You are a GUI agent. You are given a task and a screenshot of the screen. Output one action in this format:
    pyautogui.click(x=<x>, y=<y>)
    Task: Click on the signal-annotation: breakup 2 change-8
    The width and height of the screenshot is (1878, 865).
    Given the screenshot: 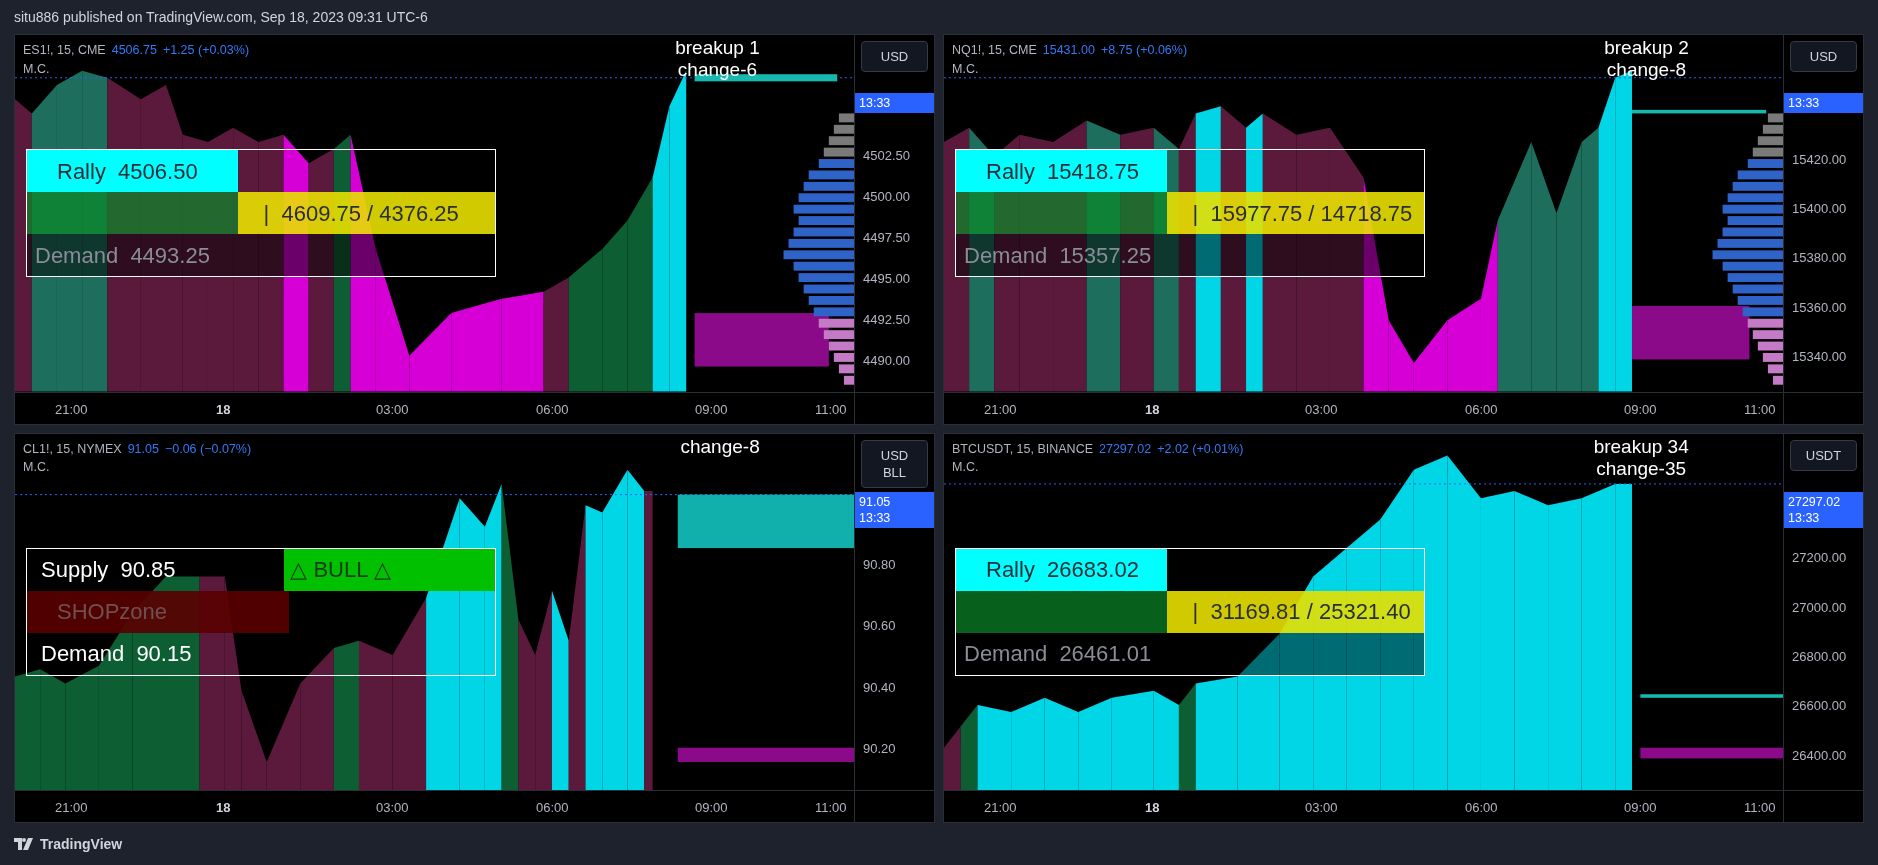 What is the action you would take?
    pyautogui.click(x=1646, y=59)
    